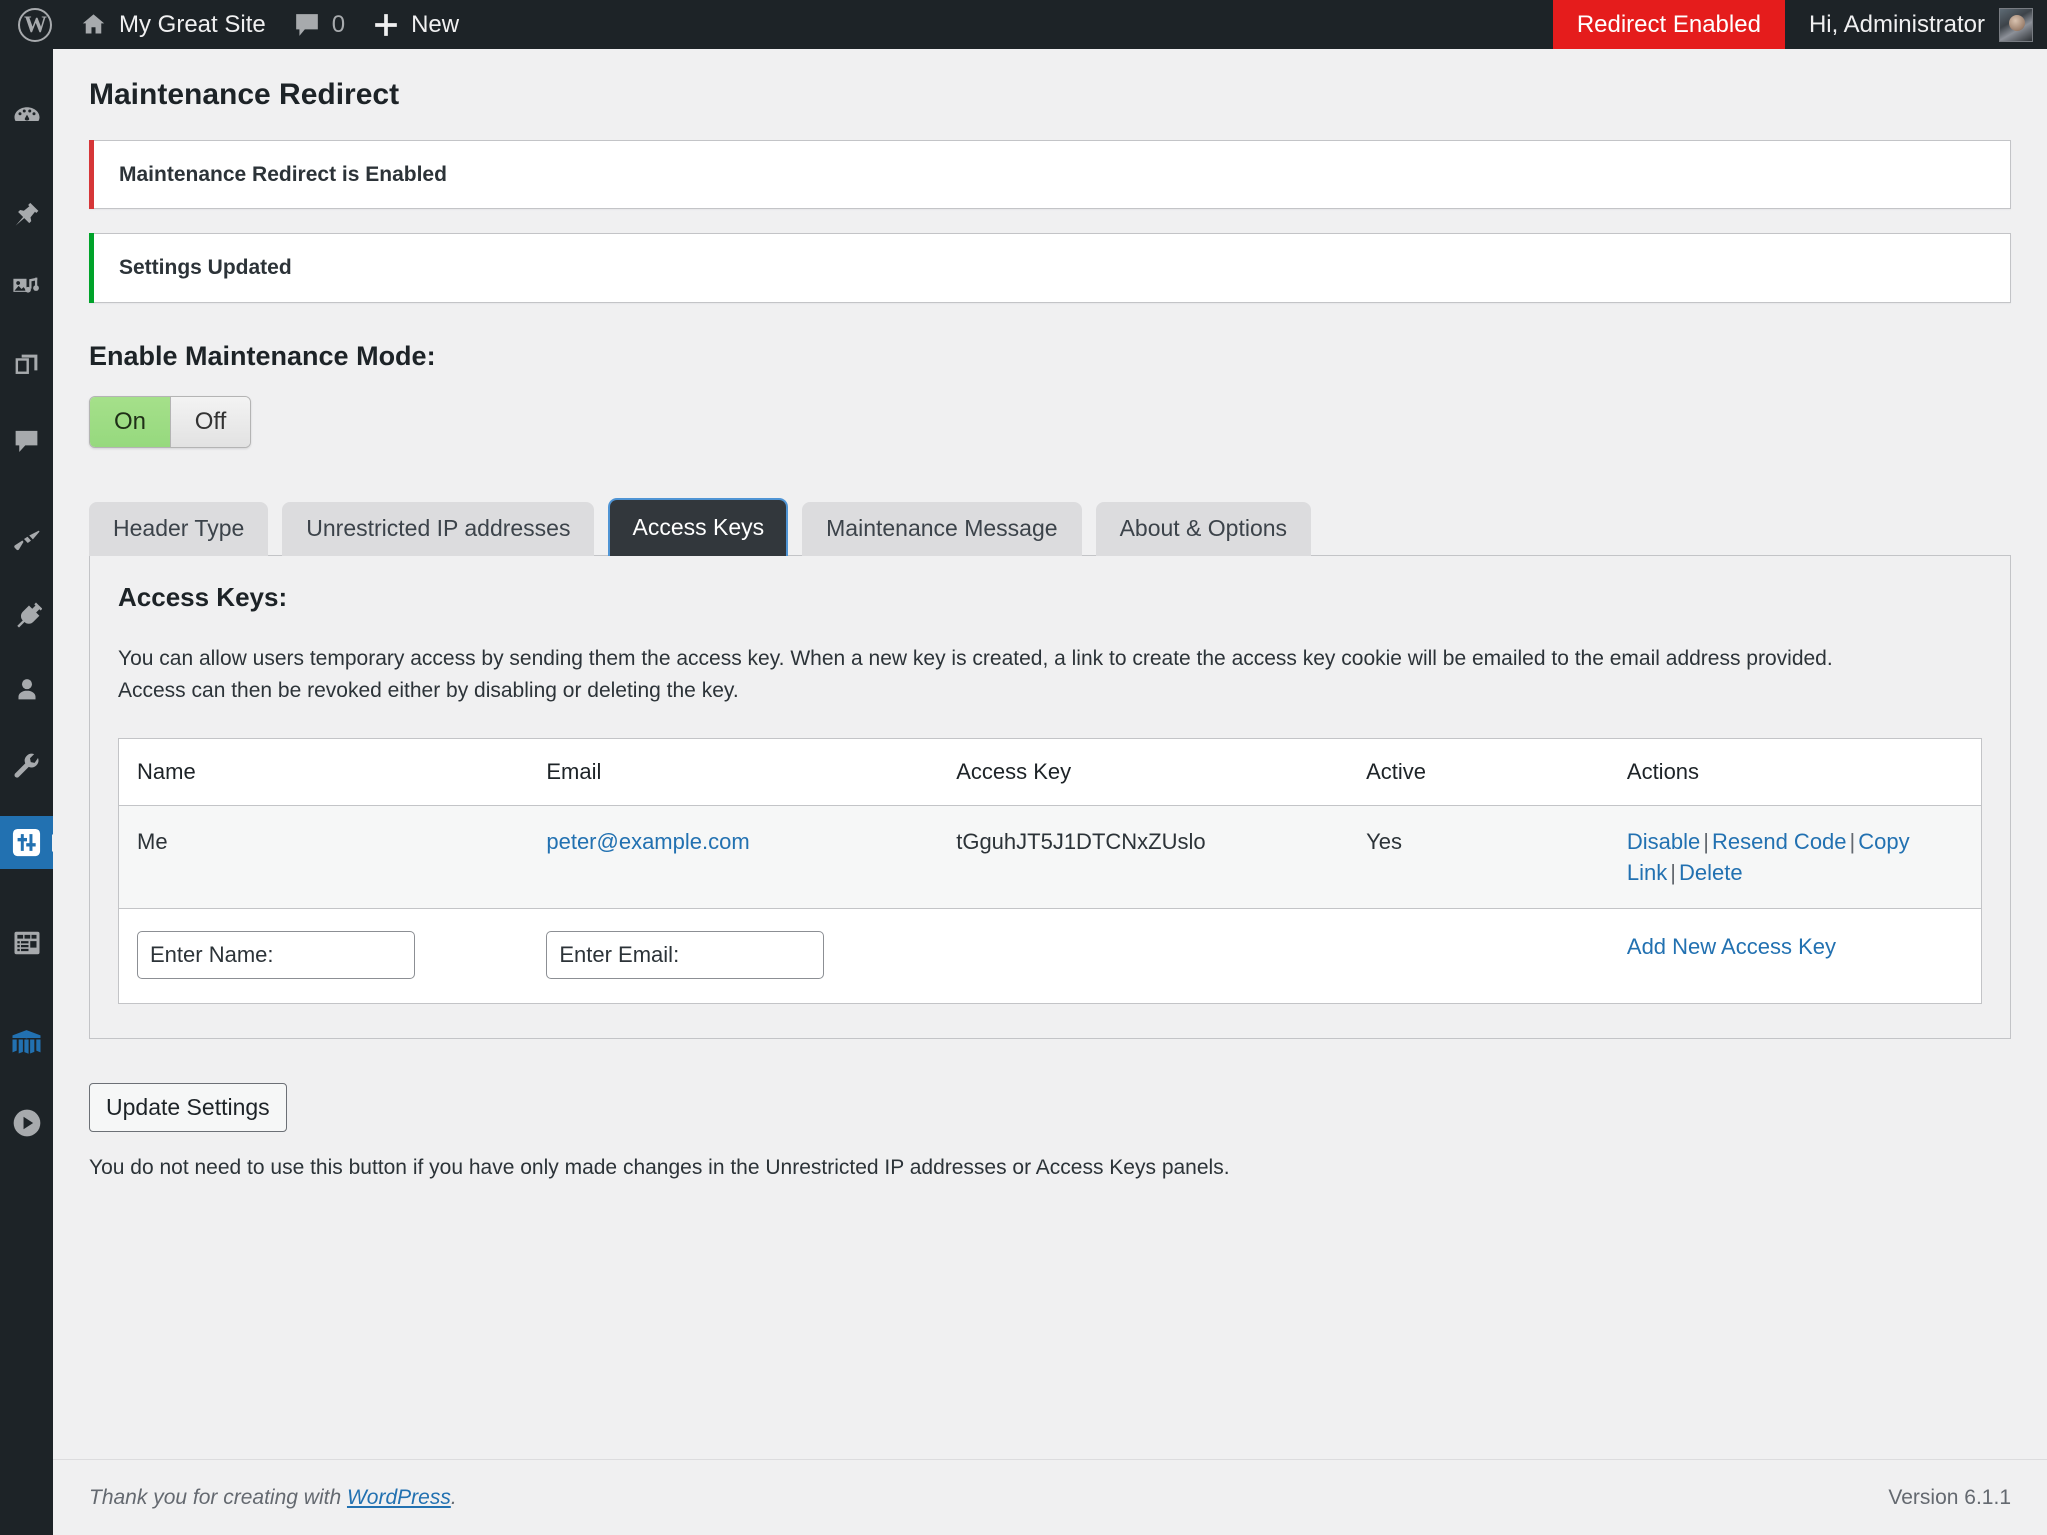  I want to click on cell-add-new-action: Add New Access Key, so click(1795, 956).